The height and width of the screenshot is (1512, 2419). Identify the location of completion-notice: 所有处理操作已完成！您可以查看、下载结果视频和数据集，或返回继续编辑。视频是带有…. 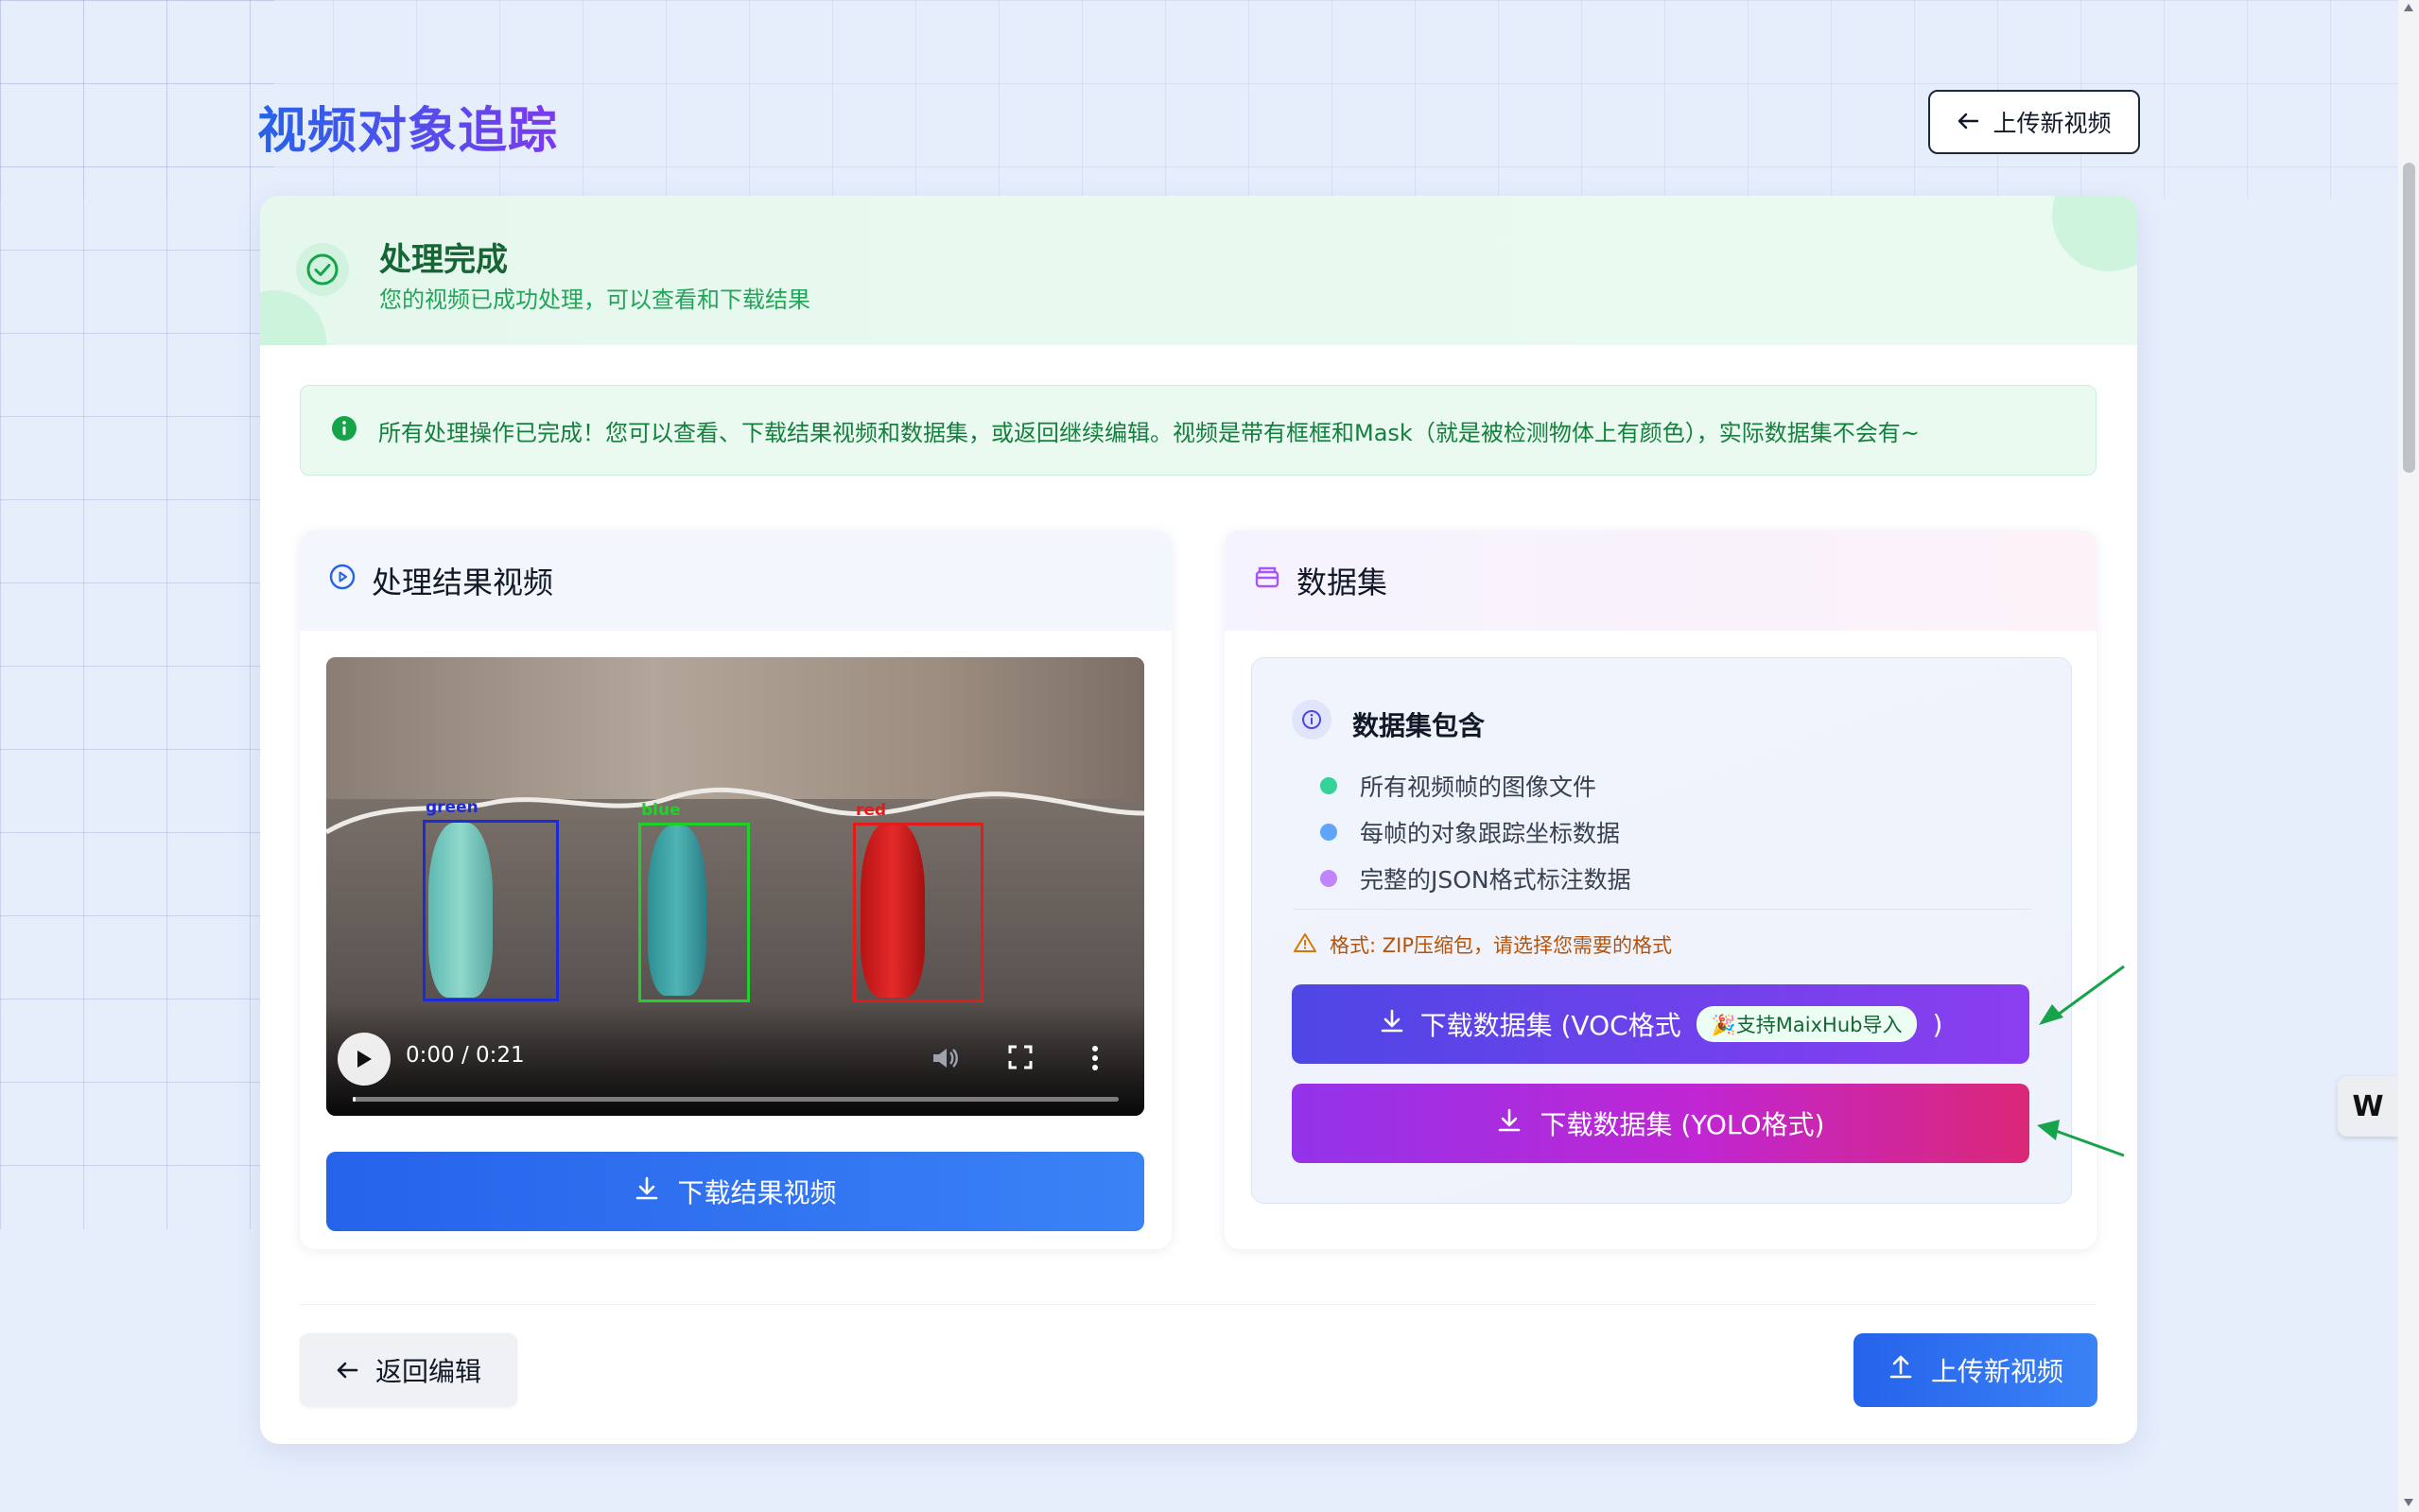
(1198, 430).